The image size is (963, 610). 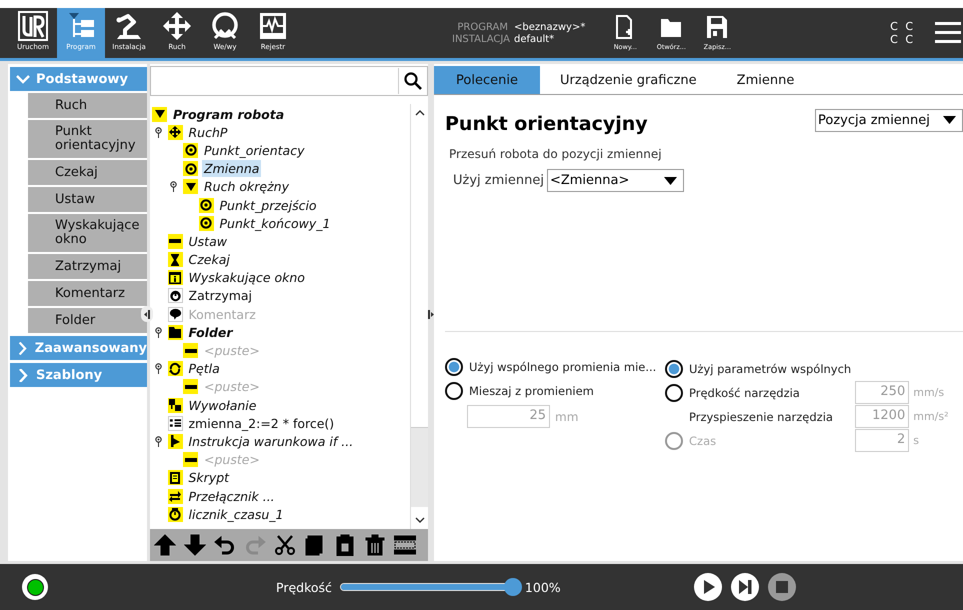 I want to click on tree-node: Punkt_przejścio, so click(x=268, y=205).